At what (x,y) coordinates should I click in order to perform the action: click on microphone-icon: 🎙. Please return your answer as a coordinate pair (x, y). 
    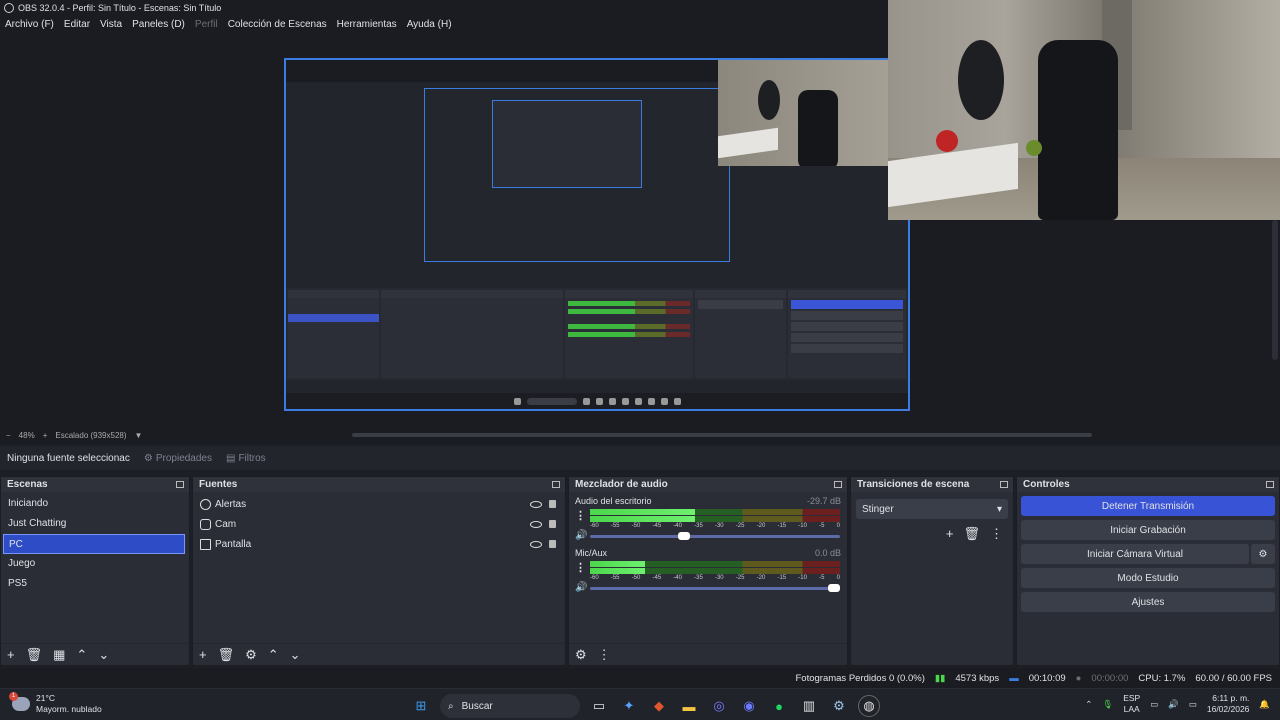
    Looking at the image, I should click on (1107, 704).